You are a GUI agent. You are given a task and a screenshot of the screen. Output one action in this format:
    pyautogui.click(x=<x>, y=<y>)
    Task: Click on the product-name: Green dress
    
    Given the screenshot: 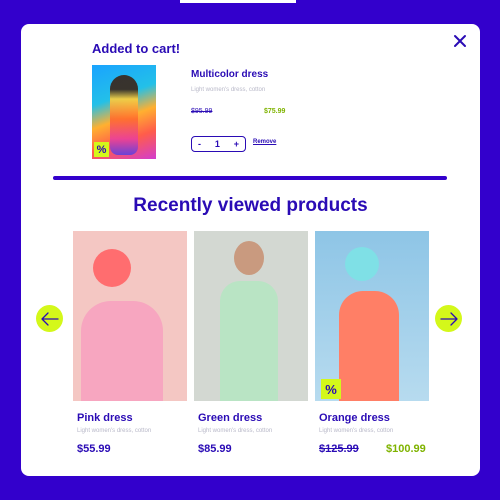 What is the action you would take?
    pyautogui.click(x=230, y=418)
    